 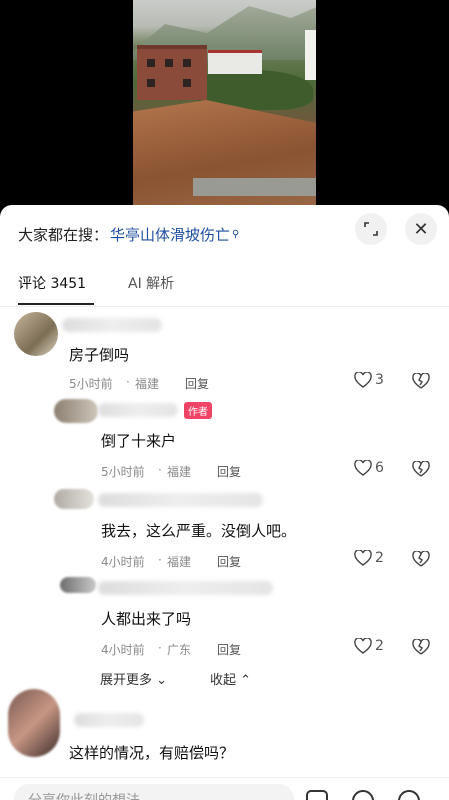 I want to click on expand-icon, so click(x=371, y=229).